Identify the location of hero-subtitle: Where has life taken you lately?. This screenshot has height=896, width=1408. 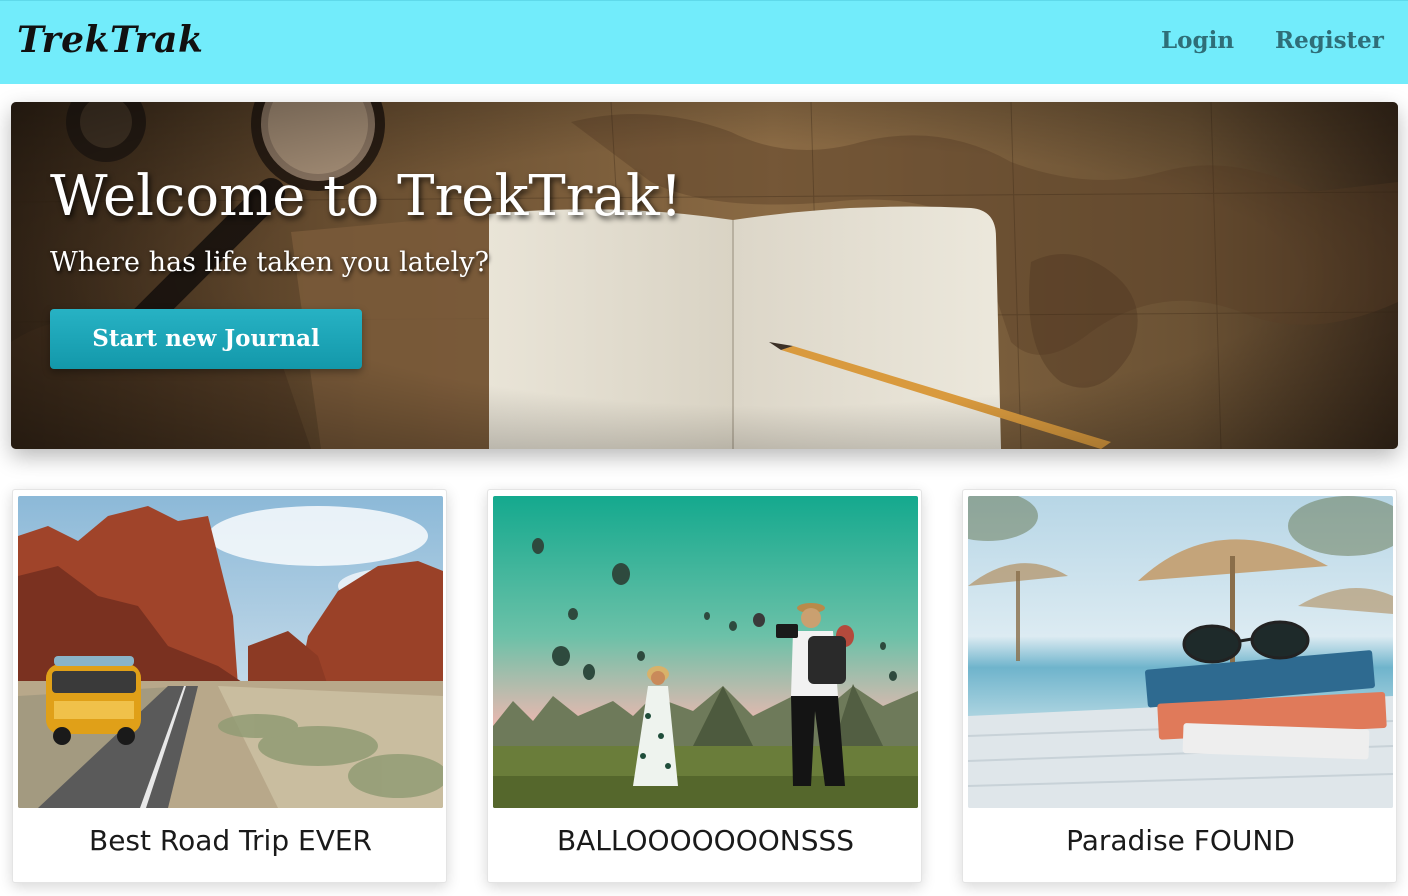
(270, 262).